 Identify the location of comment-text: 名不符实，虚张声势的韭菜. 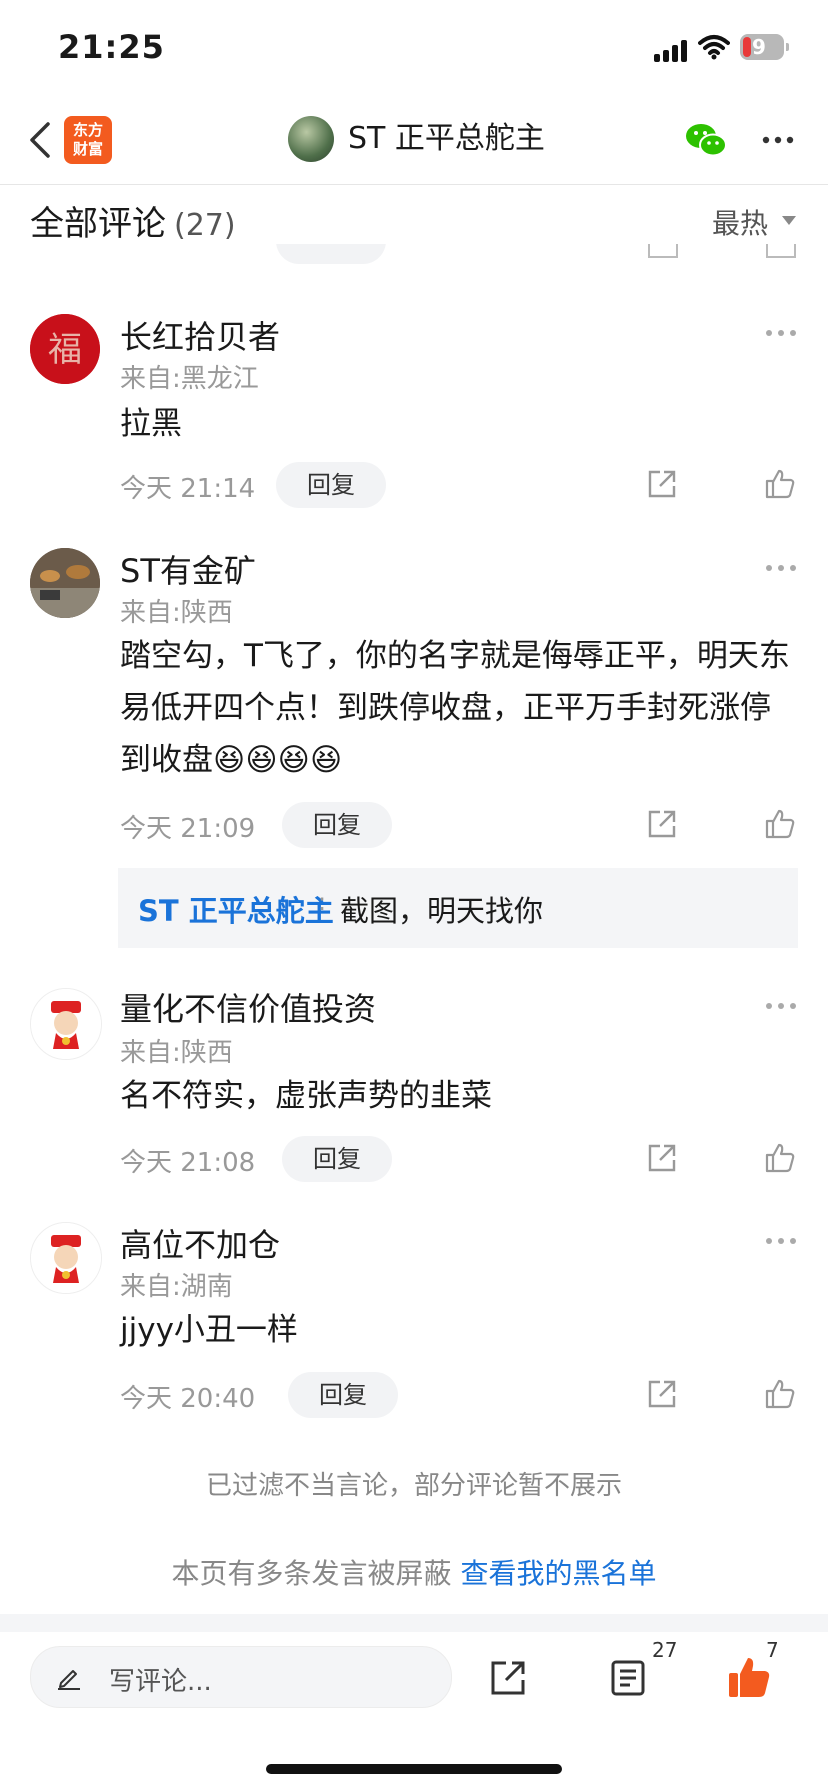
(306, 1096).